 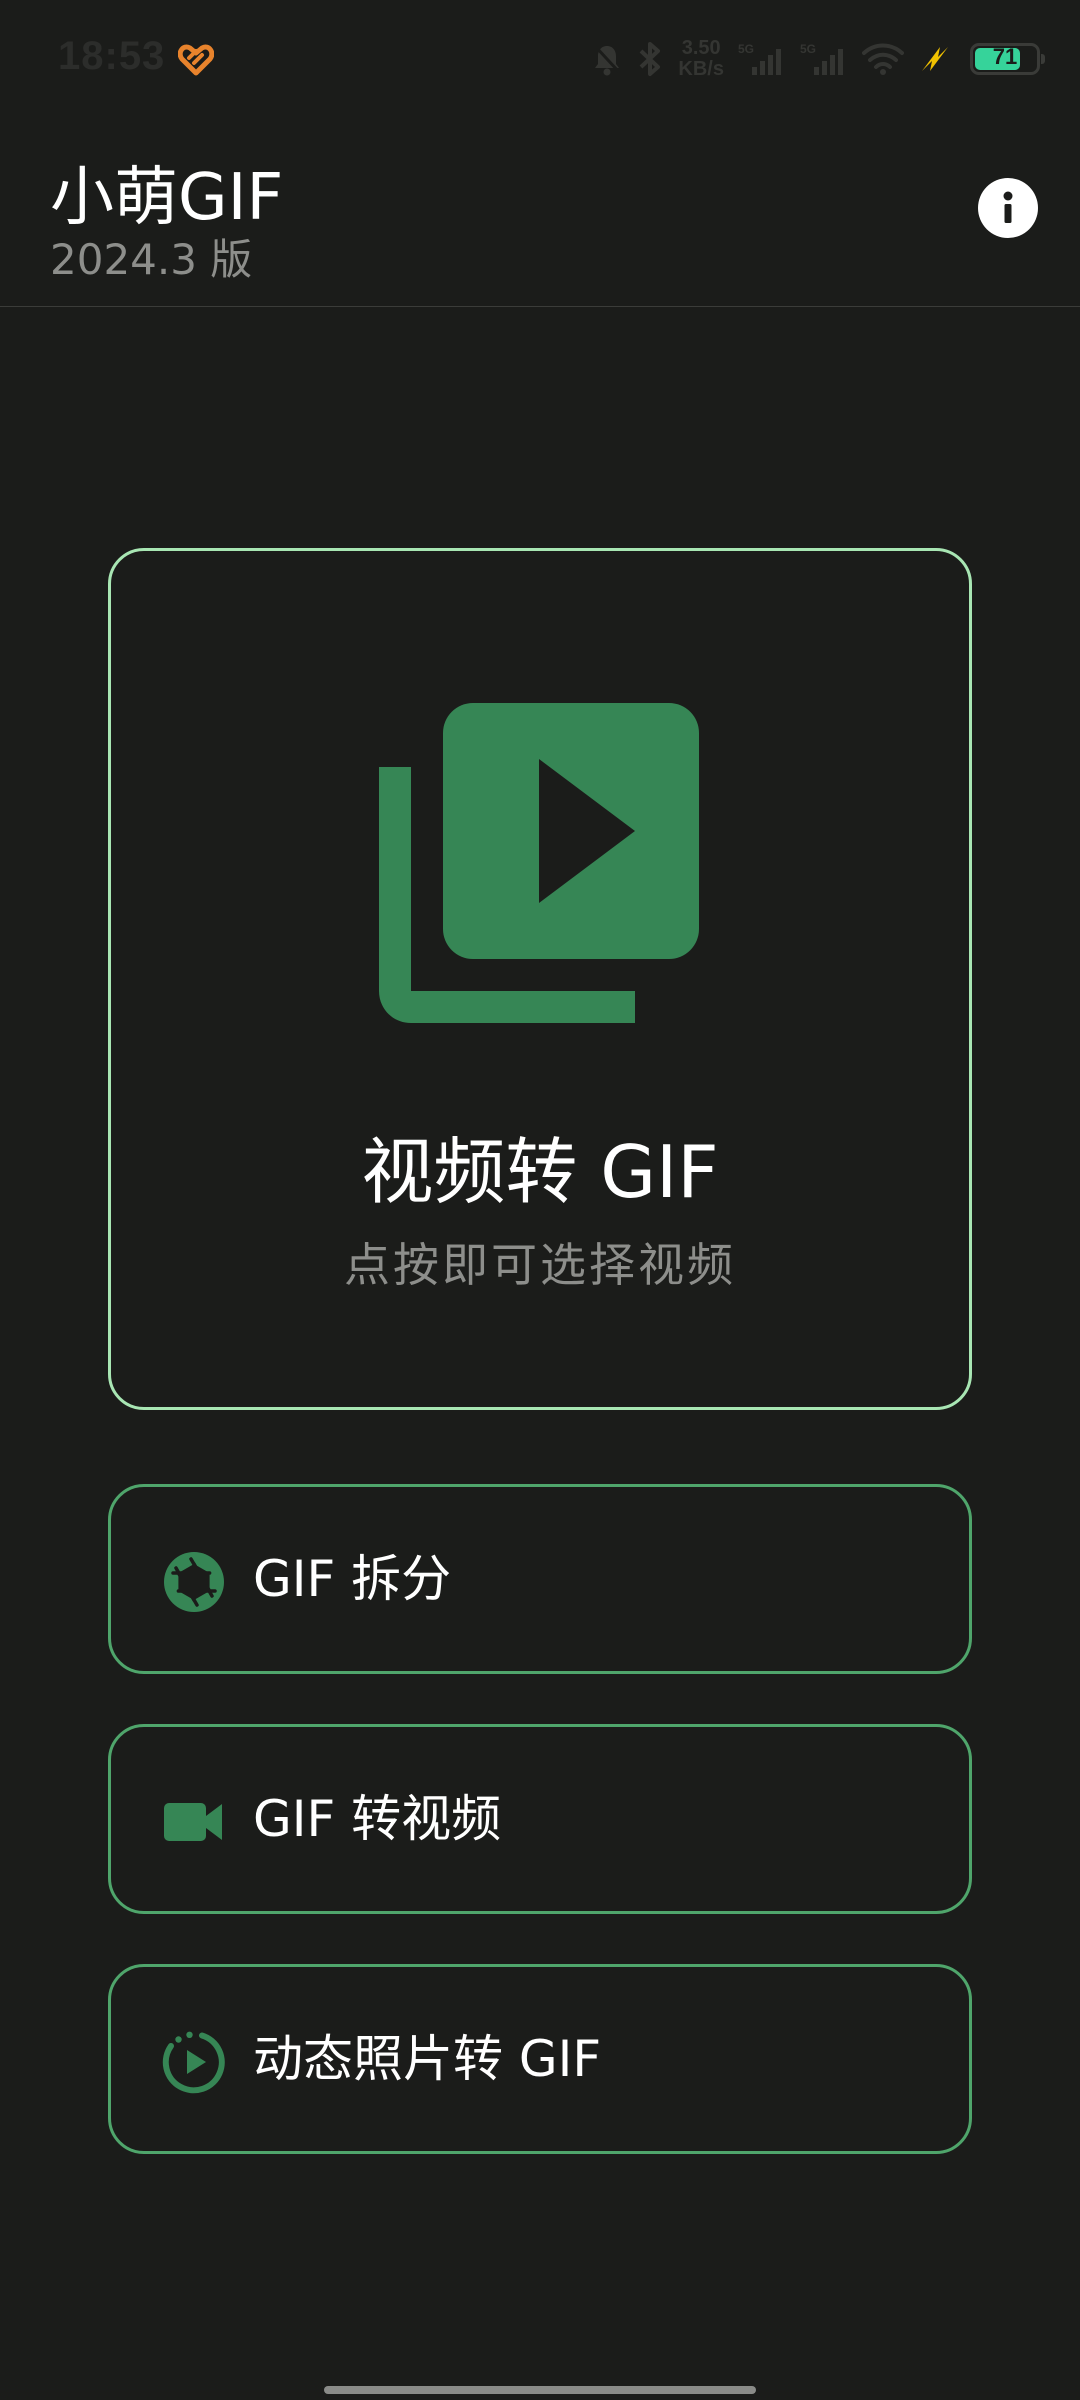 I want to click on wifi-icon, so click(x=883, y=59).